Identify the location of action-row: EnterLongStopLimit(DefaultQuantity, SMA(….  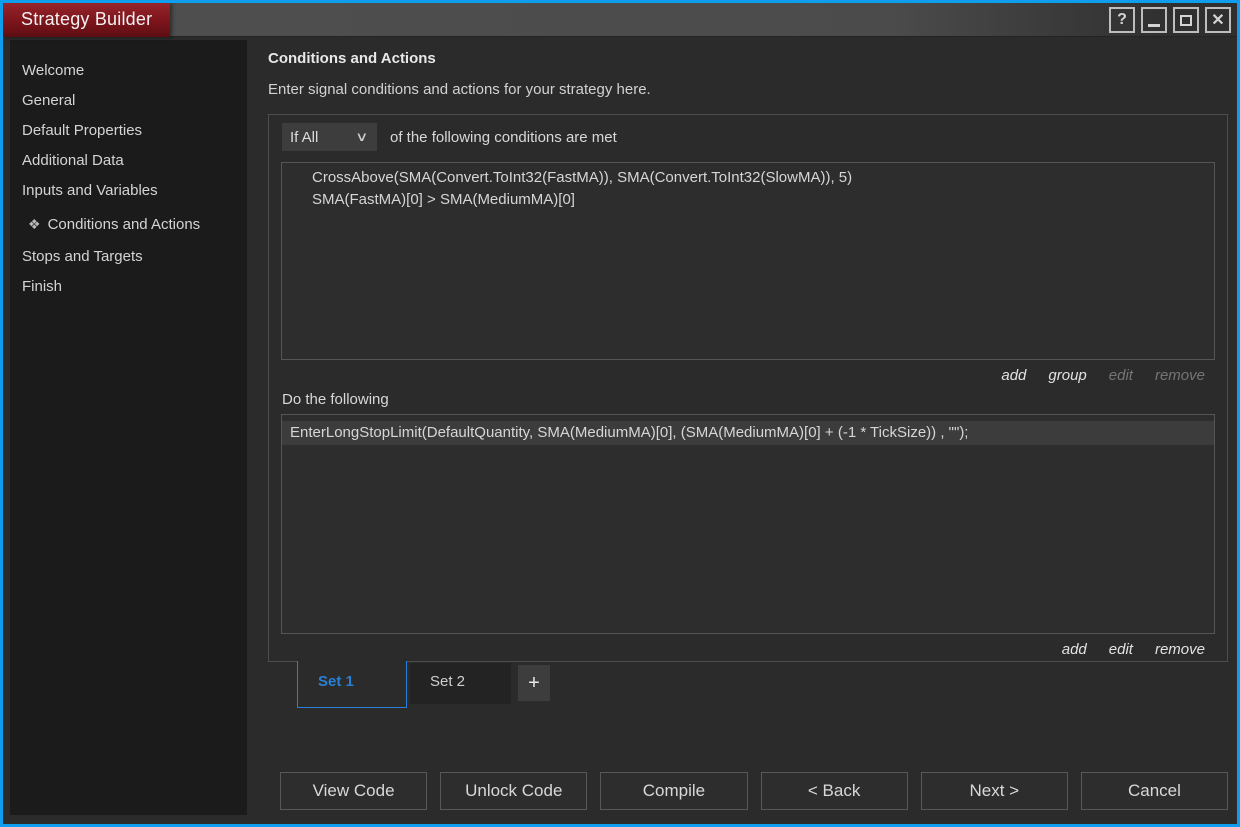
(748, 433).